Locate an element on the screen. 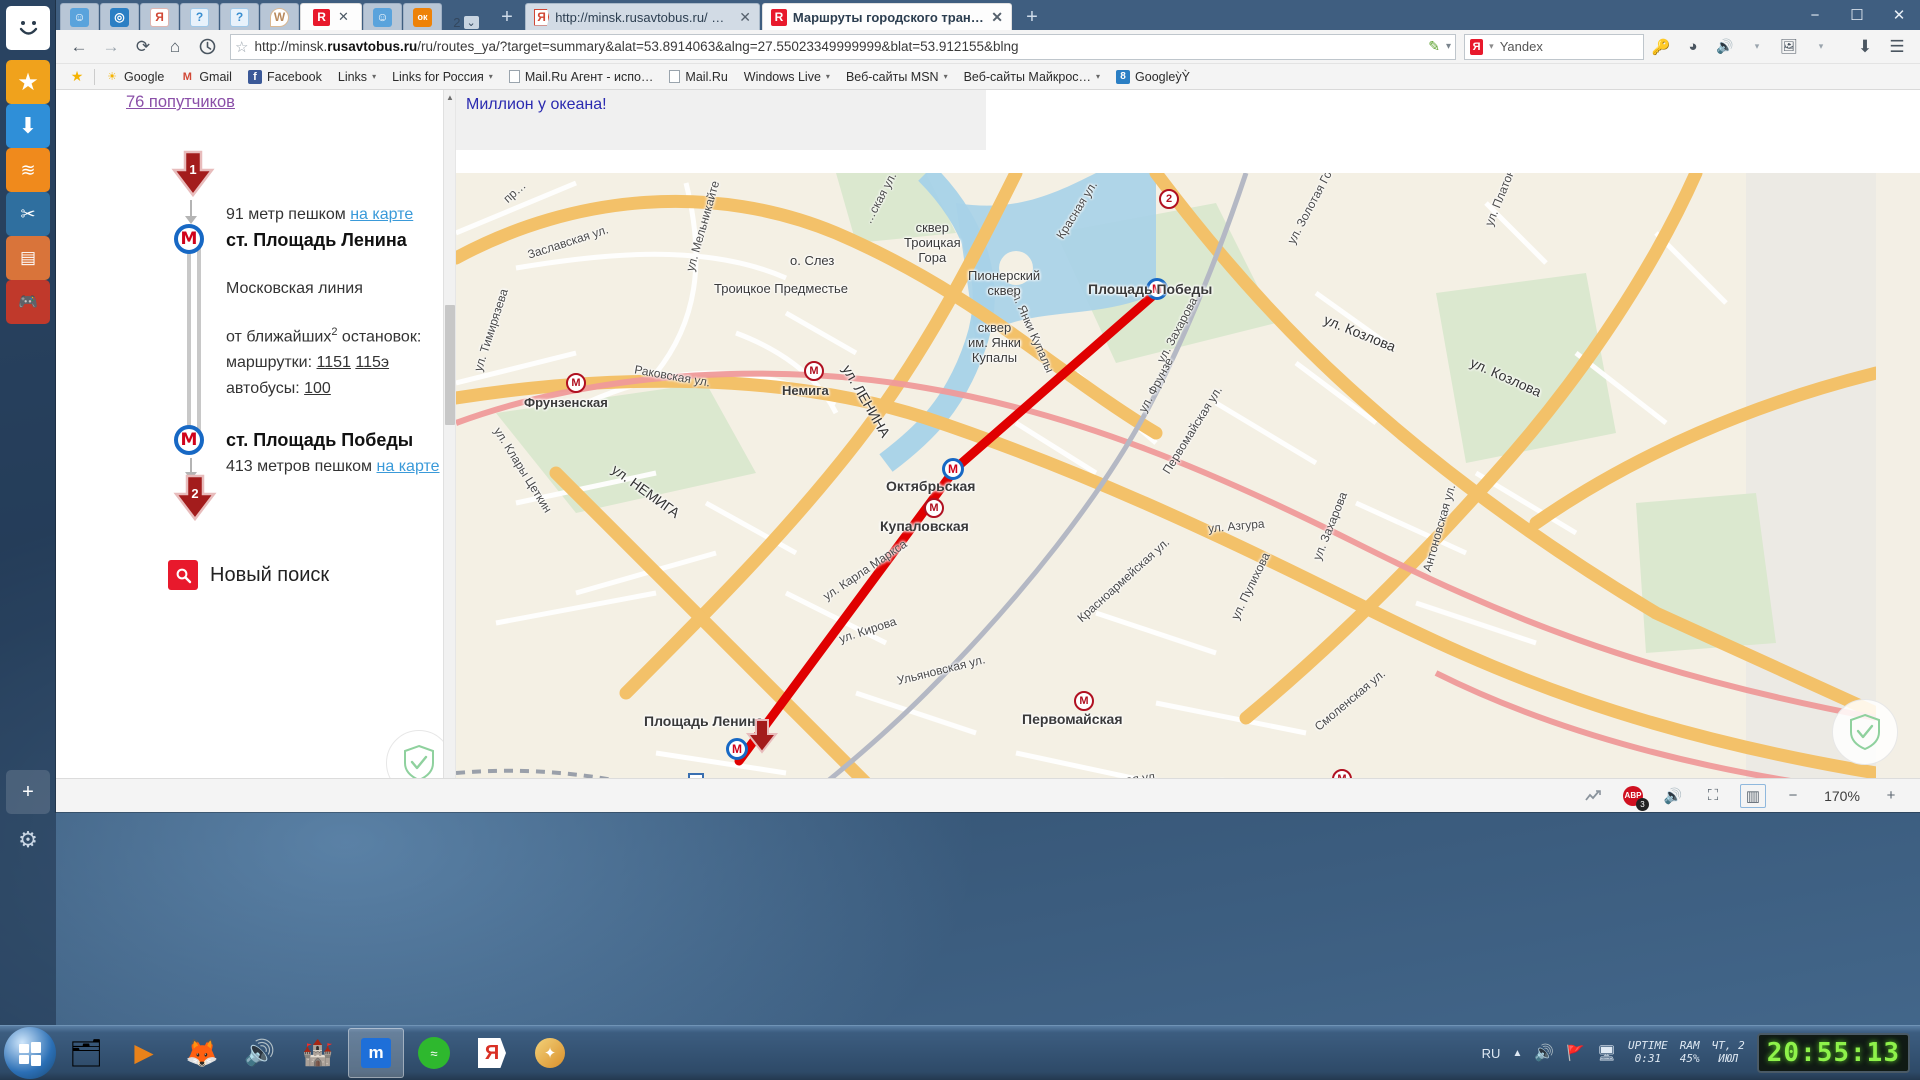  clock: 20:55:13 is located at coordinates (1833, 1053).